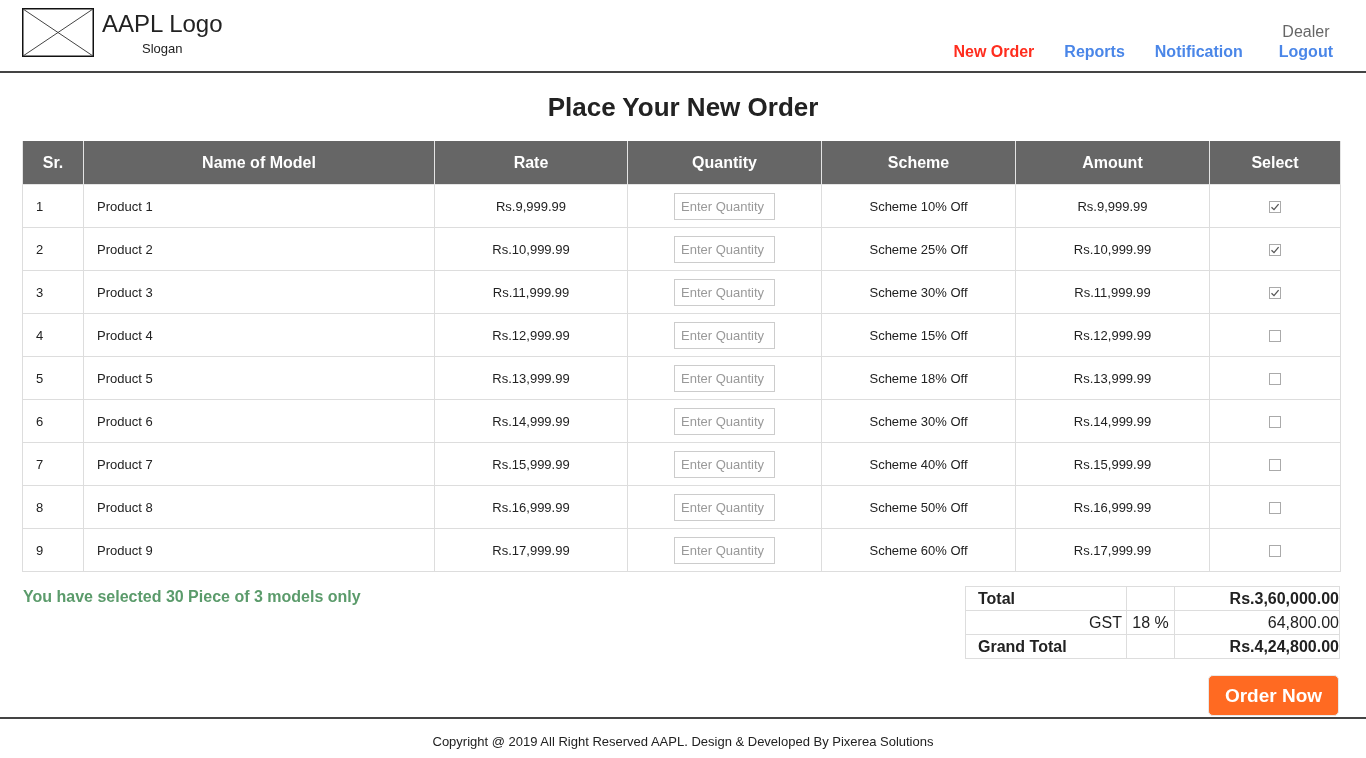 The width and height of the screenshot is (1366, 758). I want to click on slogan: Slogan, so click(162, 49).